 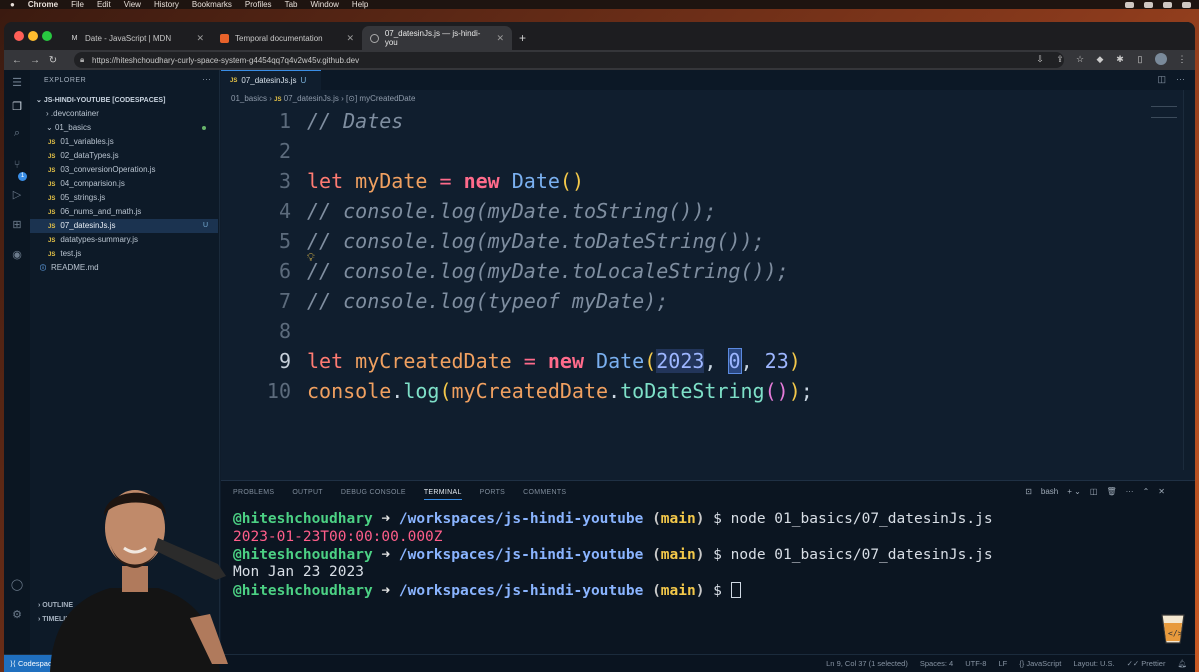 What do you see at coordinates (291, 4) in the screenshot?
I see `menu-tab: Tab` at bounding box center [291, 4].